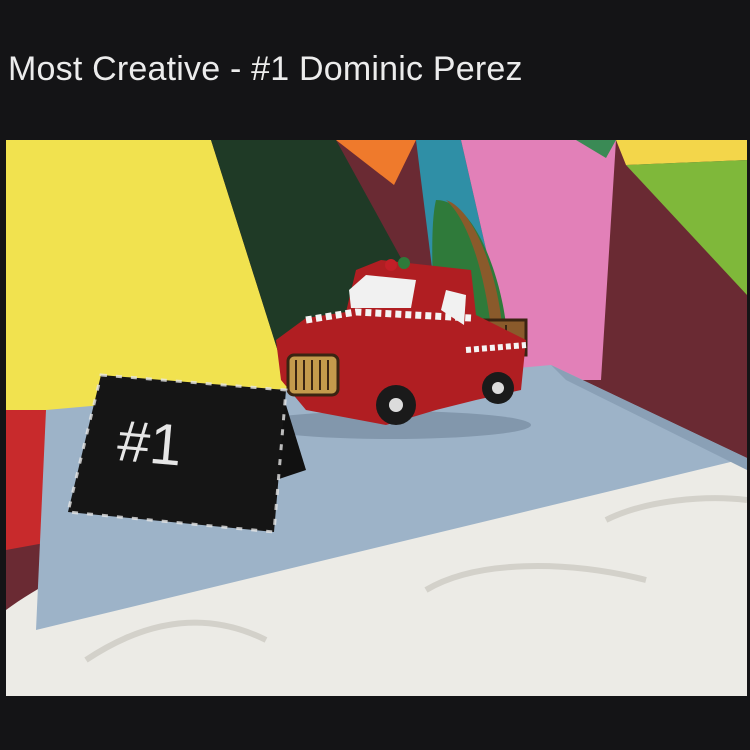 This screenshot has width=750, height=750. I want to click on card-number-text: #1, so click(150, 443).